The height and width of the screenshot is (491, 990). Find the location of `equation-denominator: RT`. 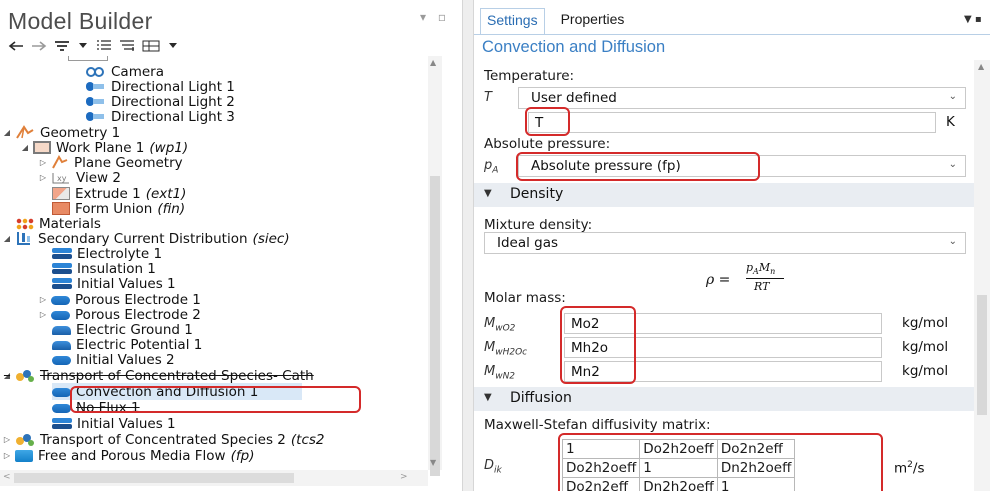

equation-denominator: RT is located at coordinates (762, 286).